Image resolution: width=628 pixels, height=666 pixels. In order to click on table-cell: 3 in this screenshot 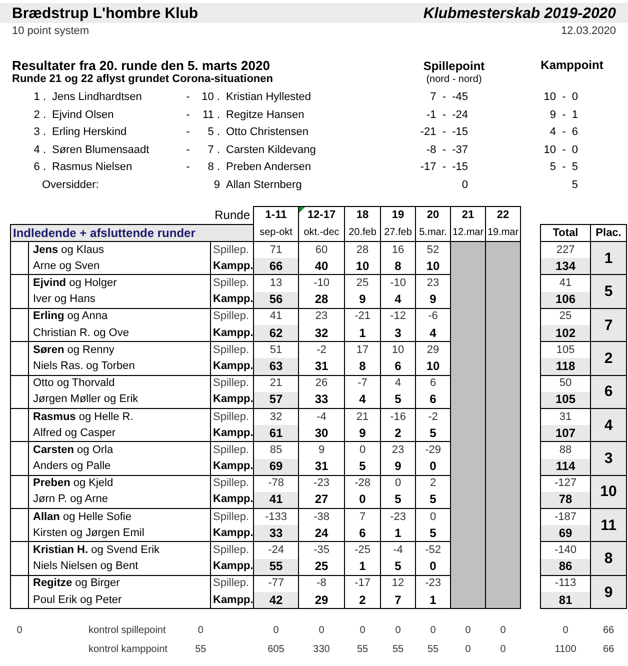, I will do `click(398, 333)`.